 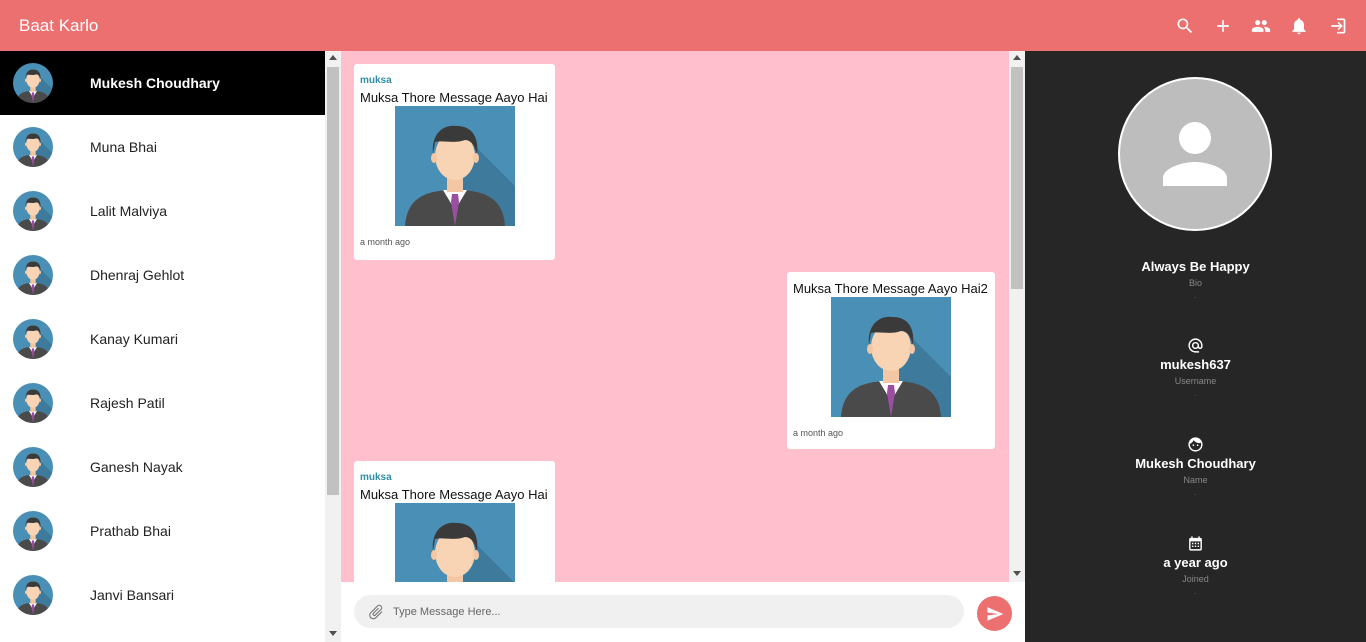 I want to click on contact-item: Muna Bhai, so click(x=162, y=147).